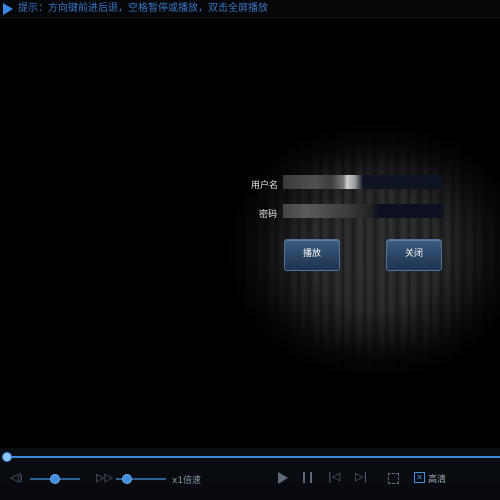  I want to click on top-hint-bar: 提示：方向键前进后退，空格暂停或播放，双击全屏播放, so click(250, 9).